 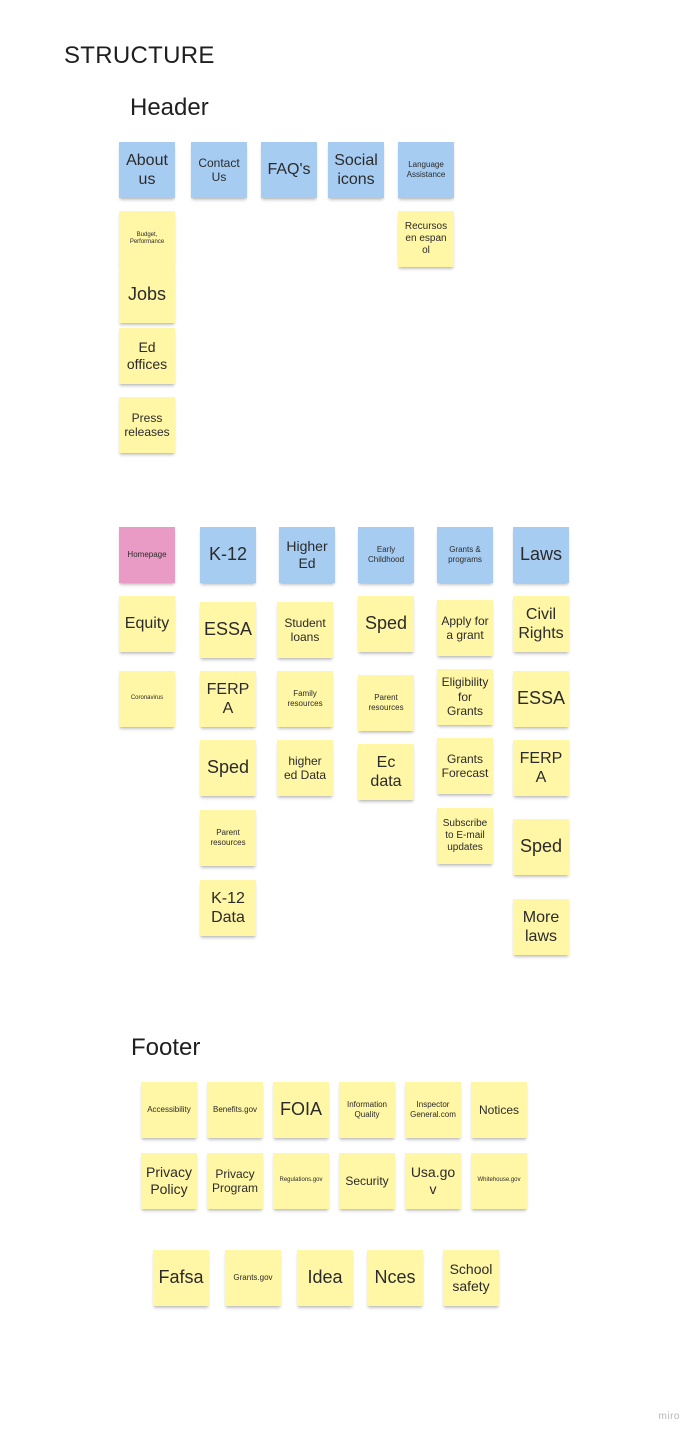 What do you see at coordinates (166, 1047) in the screenshot?
I see `section-label-footer: Footer` at bounding box center [166, 1047].